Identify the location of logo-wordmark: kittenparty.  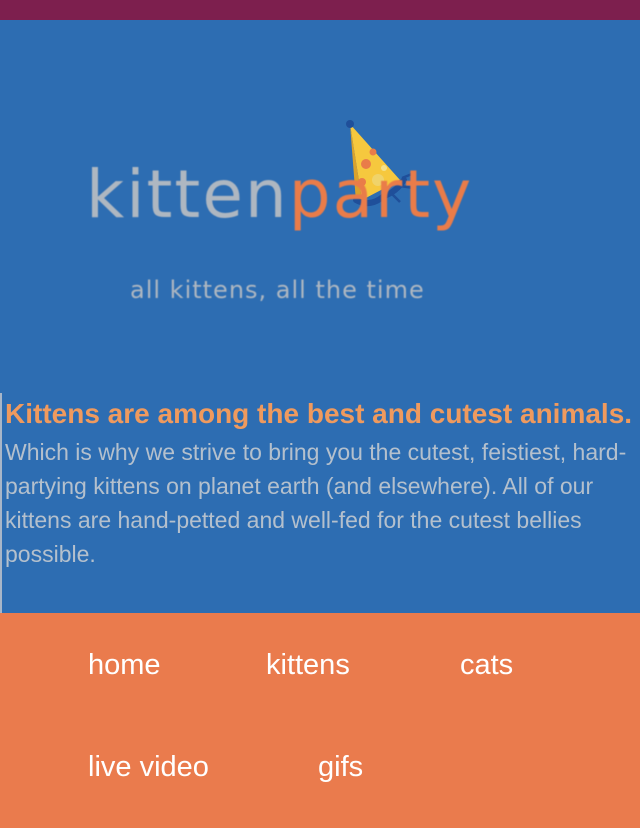
(279, 195).